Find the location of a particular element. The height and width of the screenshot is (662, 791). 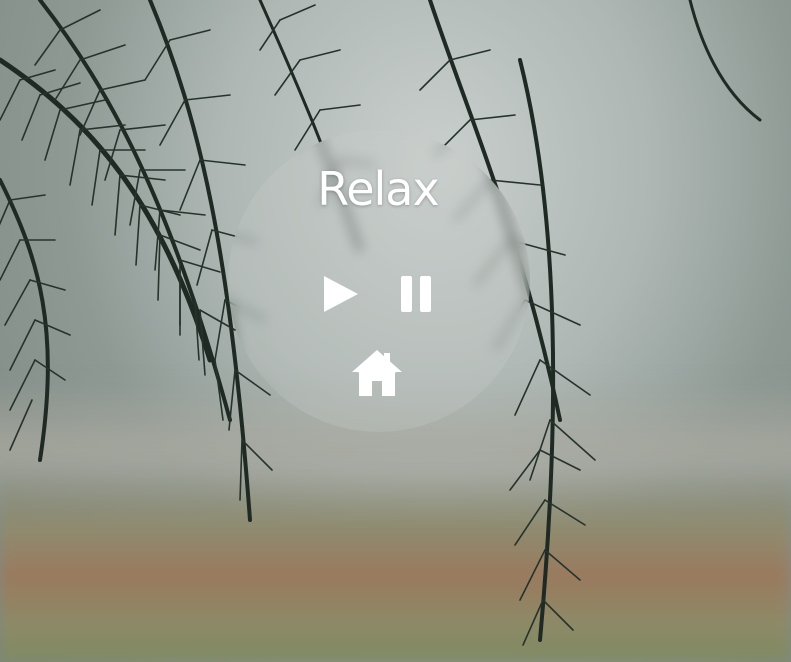

home-icon is located at coordinates (377, 373).